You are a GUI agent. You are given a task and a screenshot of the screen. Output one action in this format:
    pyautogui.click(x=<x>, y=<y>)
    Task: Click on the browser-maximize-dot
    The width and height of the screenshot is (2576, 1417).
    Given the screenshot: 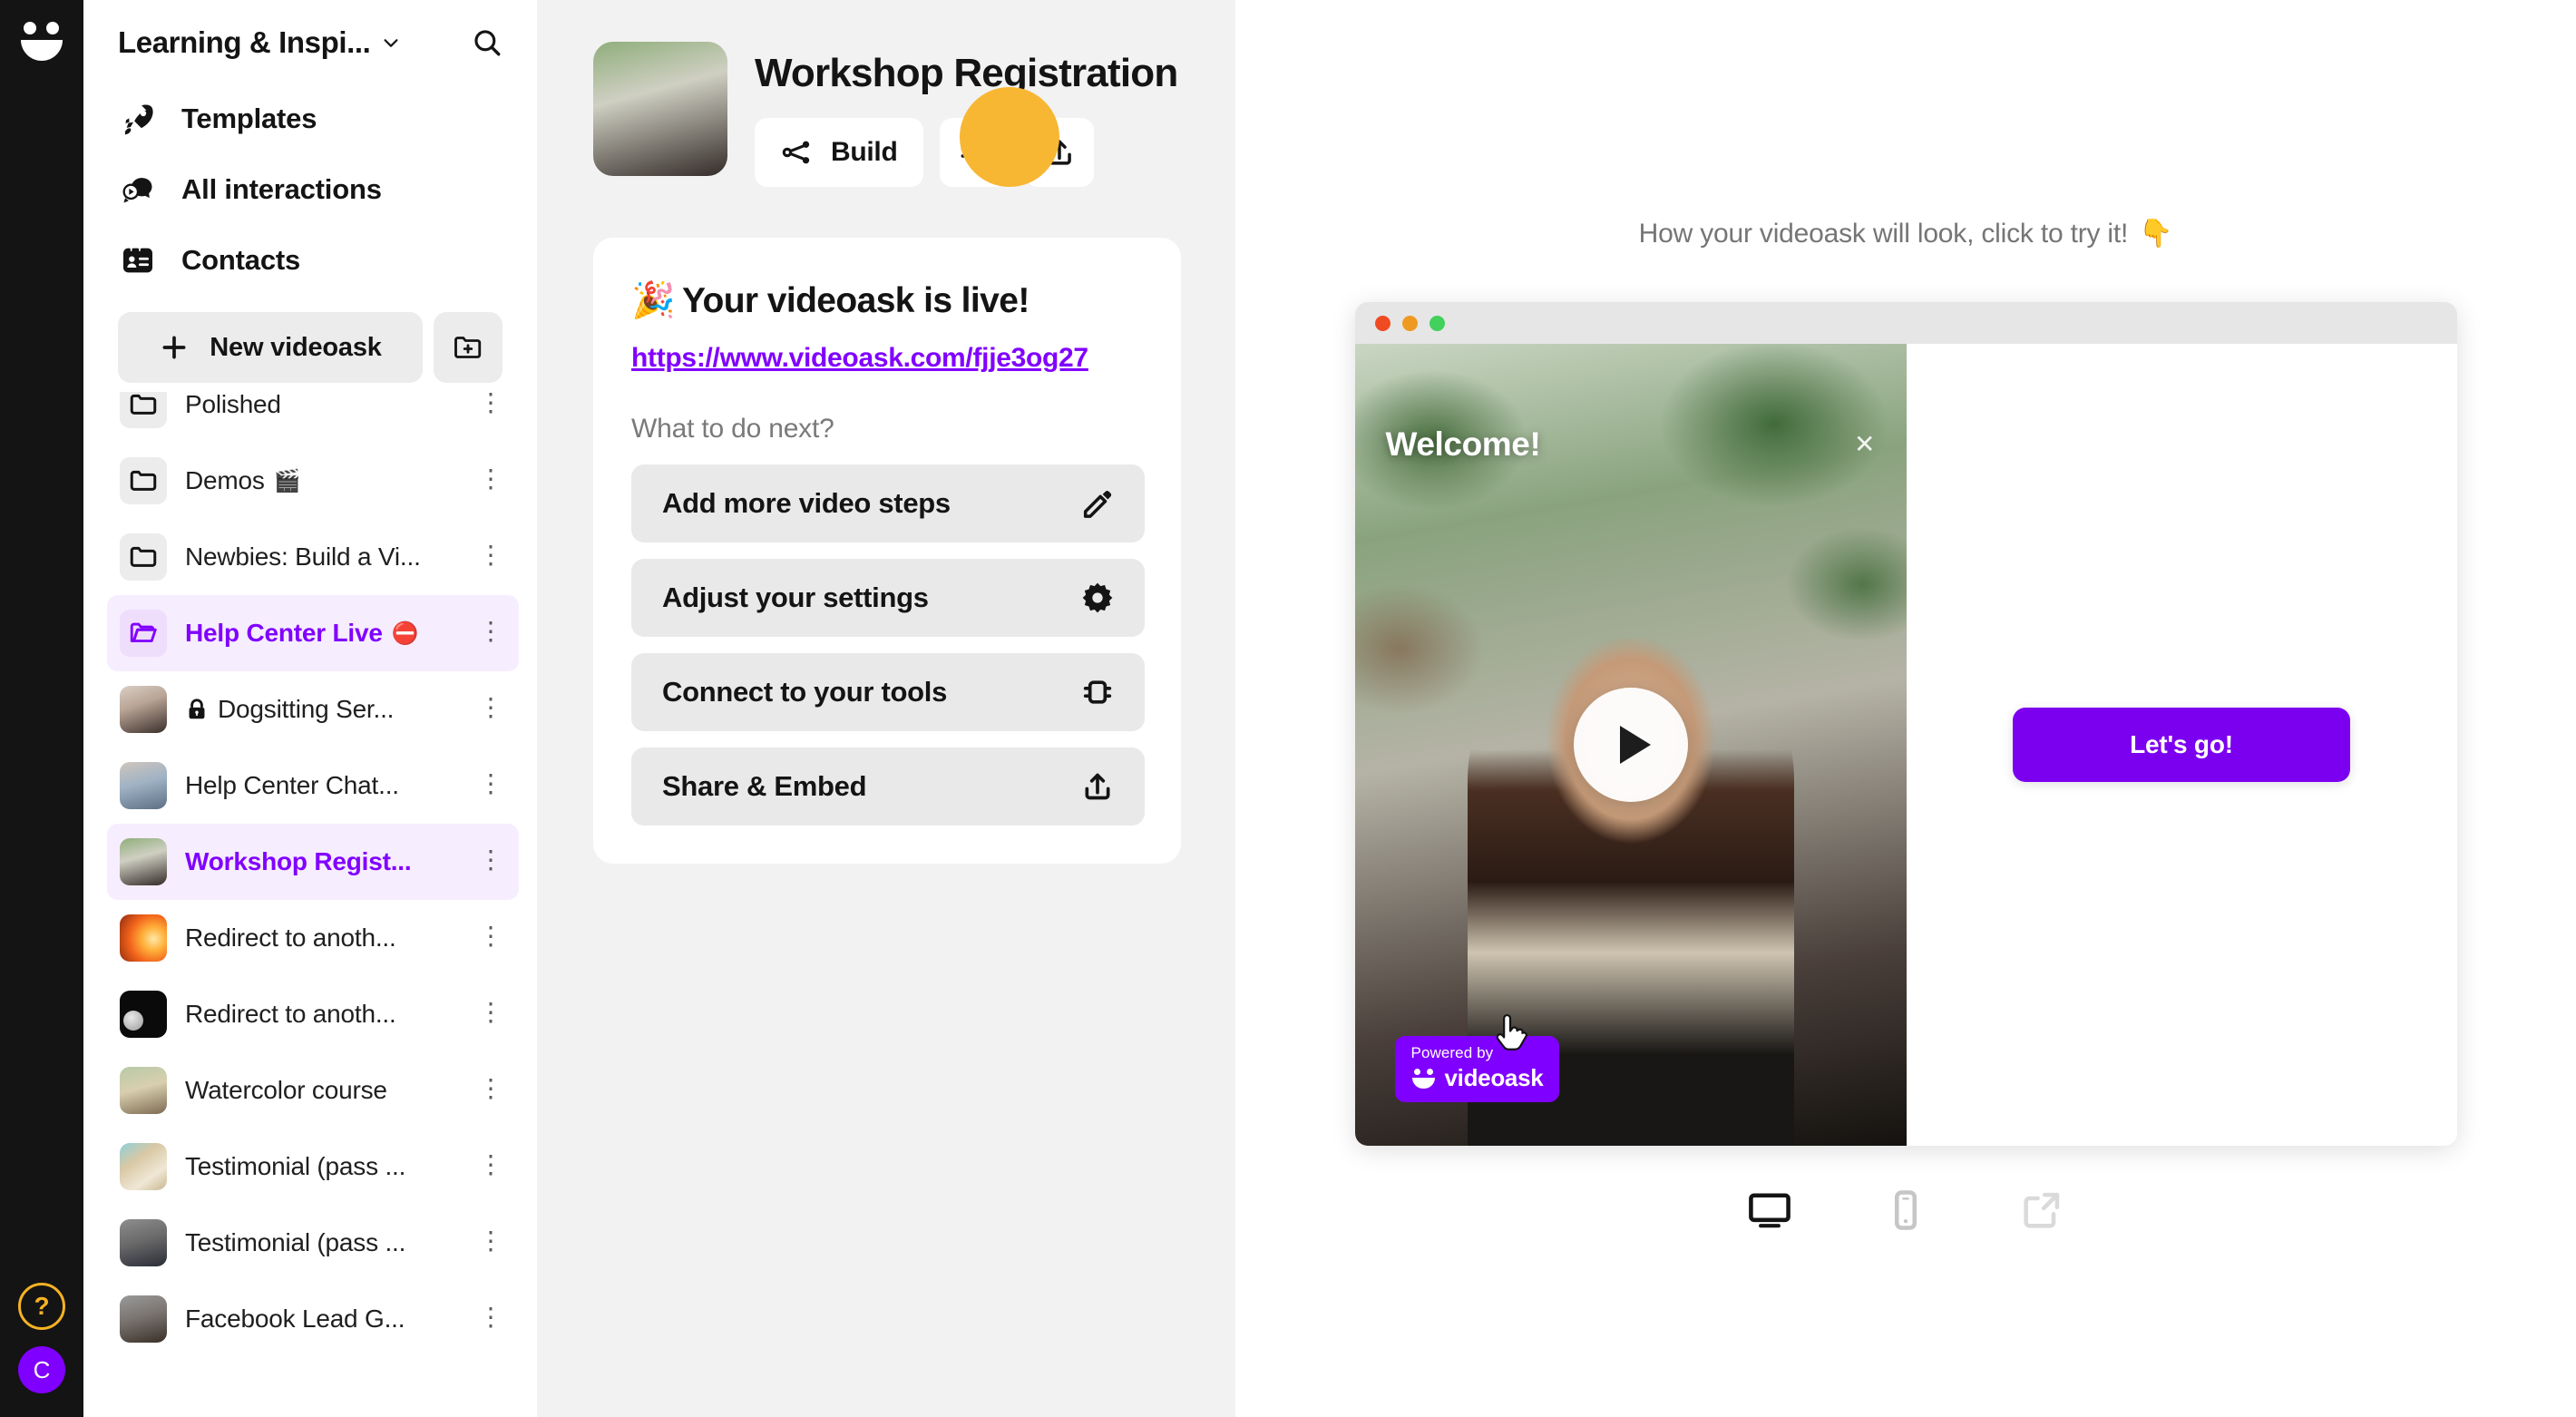 What is the action you would take?
    pyautogui.click(x=1437, y=323)
    